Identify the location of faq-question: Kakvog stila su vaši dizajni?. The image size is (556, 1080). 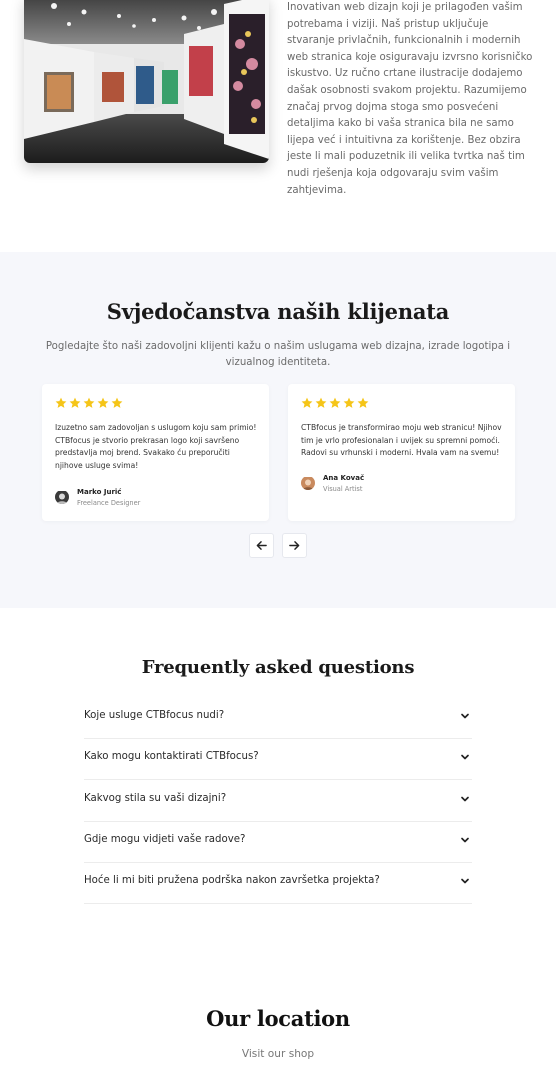
(155, 798).